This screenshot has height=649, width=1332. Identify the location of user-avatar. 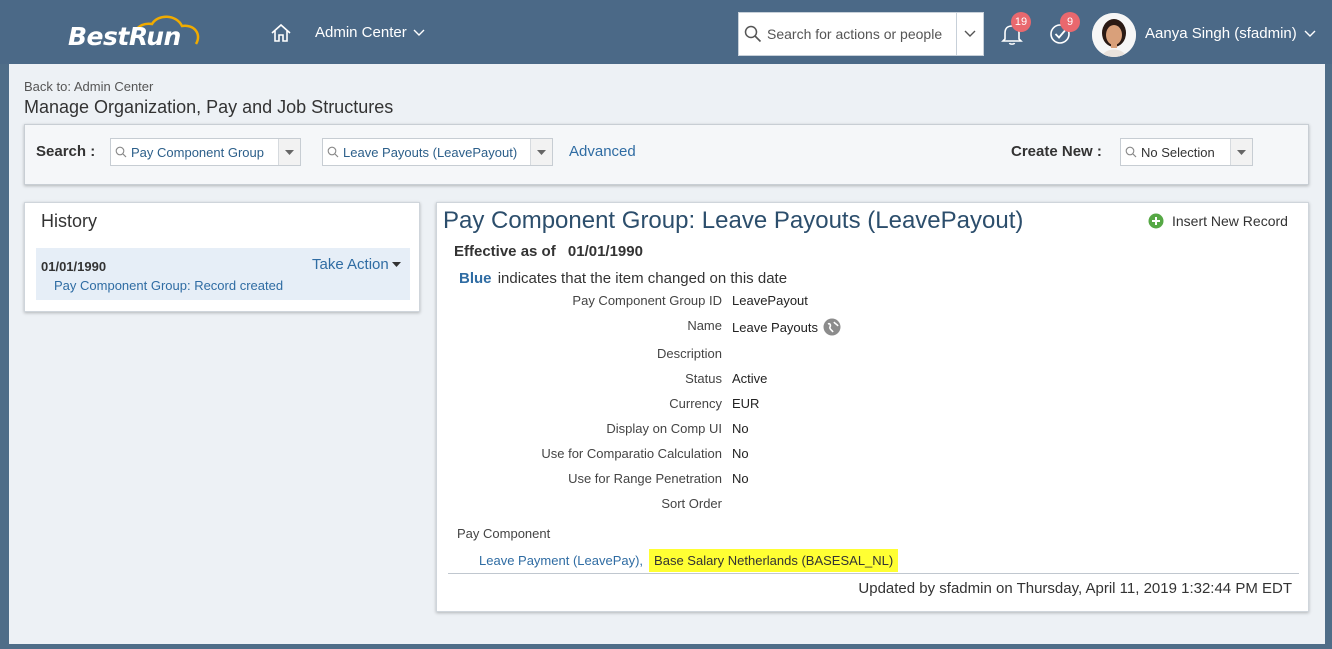
(1114, 35).